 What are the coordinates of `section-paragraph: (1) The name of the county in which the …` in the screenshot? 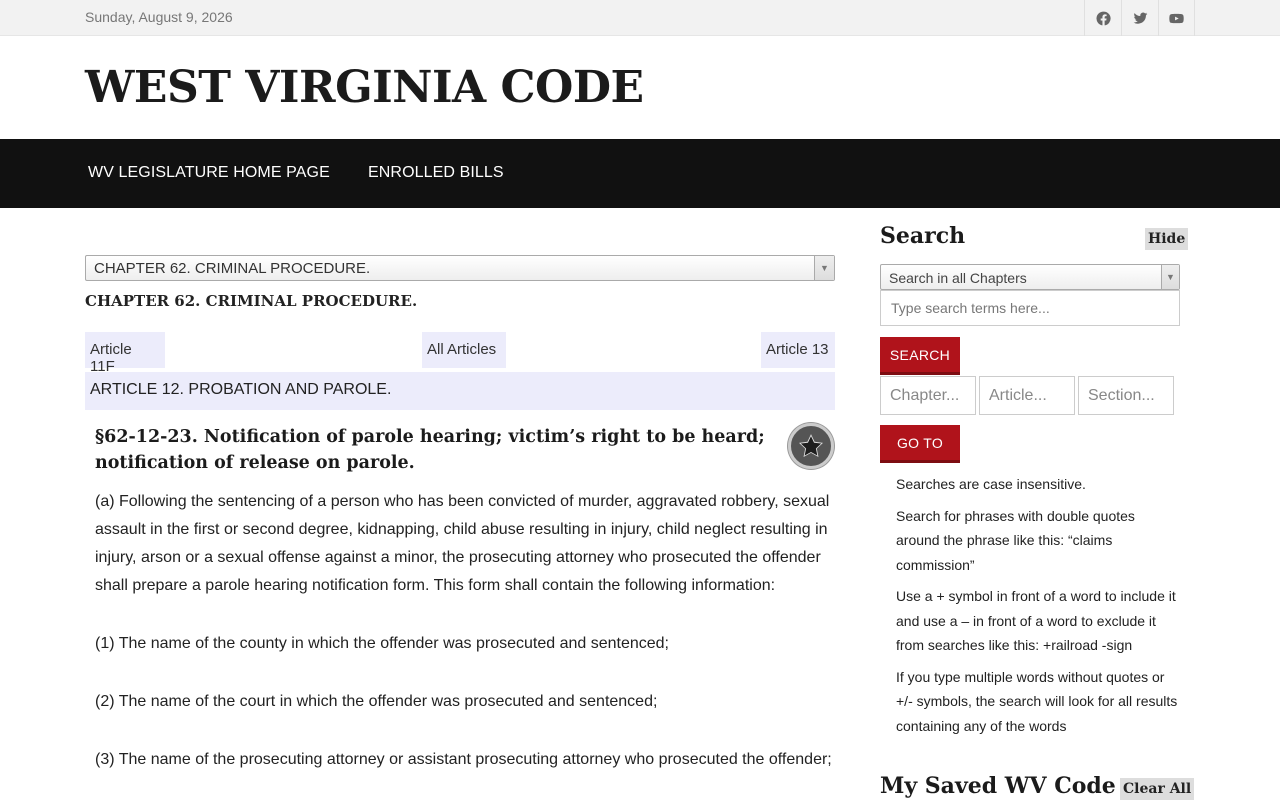 It's located at (382, 643).